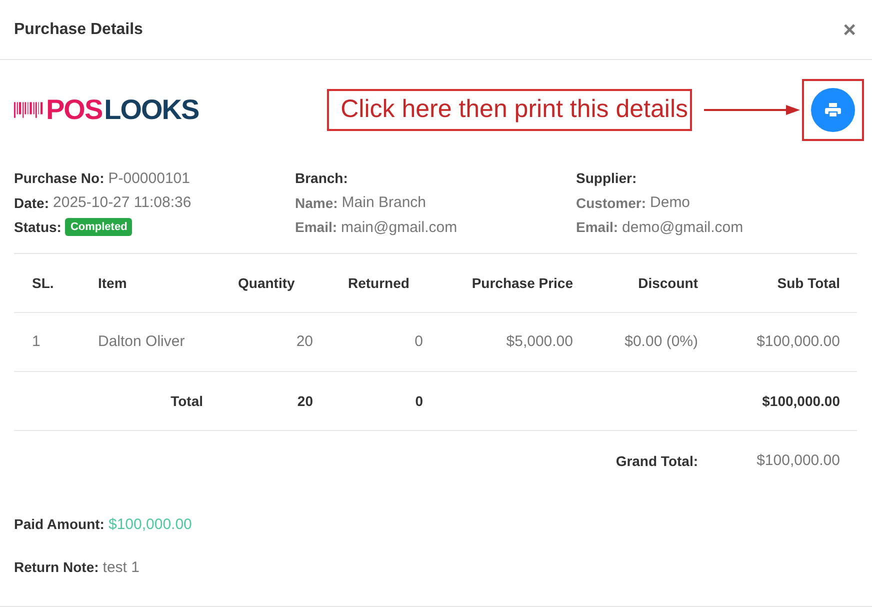 Image resolution: width=872 pixels, height=607 pixels. I want to click on field-label: Purchase No:, so click(59, 178).